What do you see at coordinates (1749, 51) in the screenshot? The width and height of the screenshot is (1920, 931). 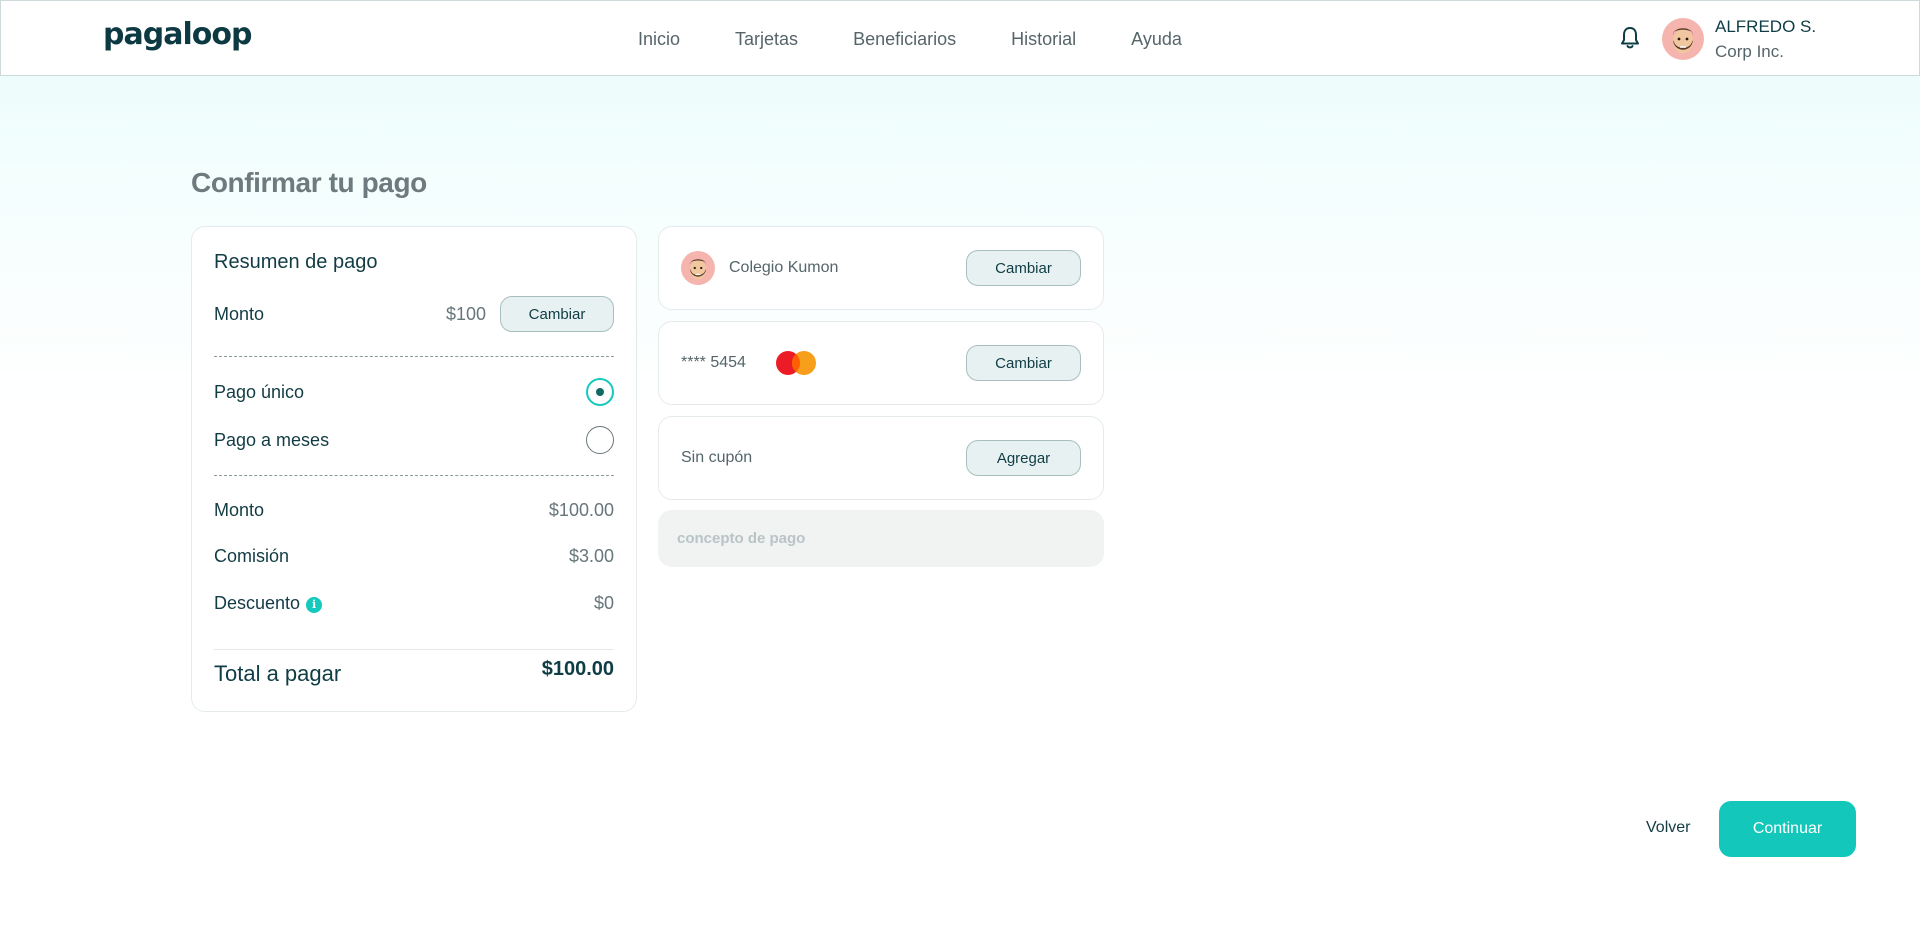 I see `user-company: Corp Inc.` at bounding box center [1749, 51].